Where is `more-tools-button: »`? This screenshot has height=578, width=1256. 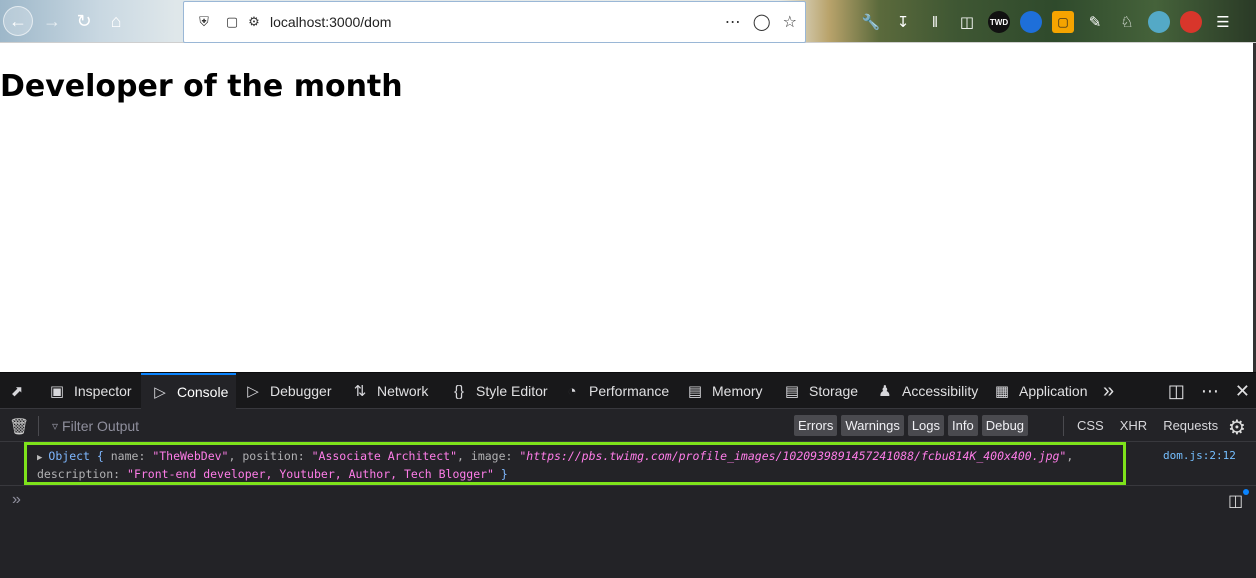
more-tools-button: » is located at coordinates (1108, 391).